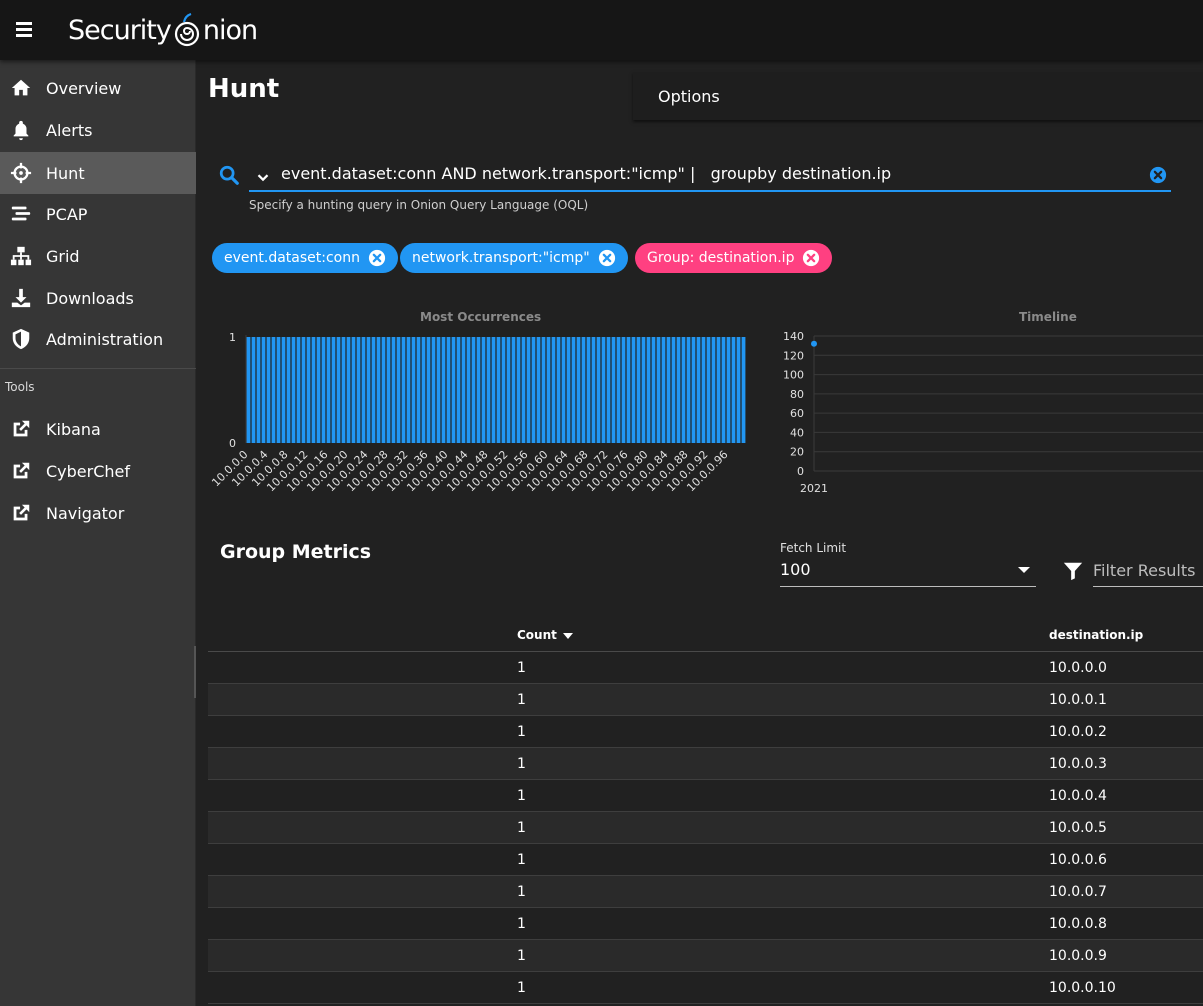 Image resolution: width=1203 pixels, height=1006 pixels. Describe the element at coordinates (593, 390) in the screenshot. I see `bar-10.0.0.69` at that location.